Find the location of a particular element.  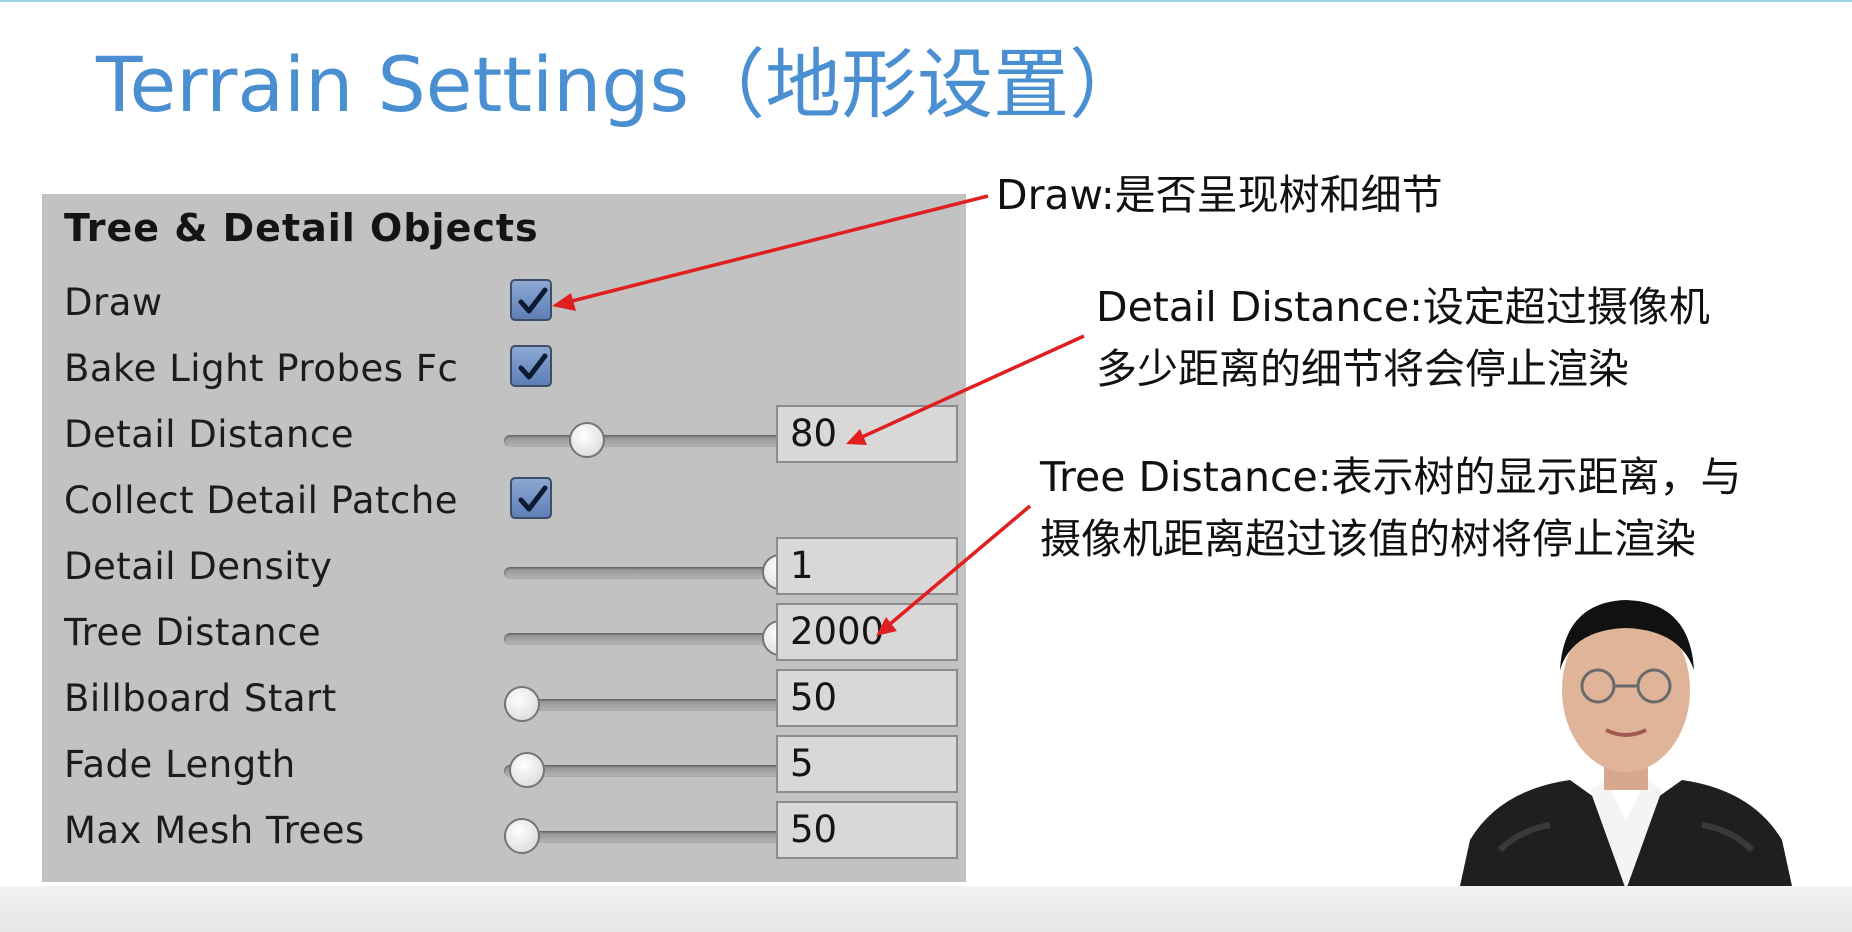

detail-distance-arrow-icon is located at coordinates (965, 389).